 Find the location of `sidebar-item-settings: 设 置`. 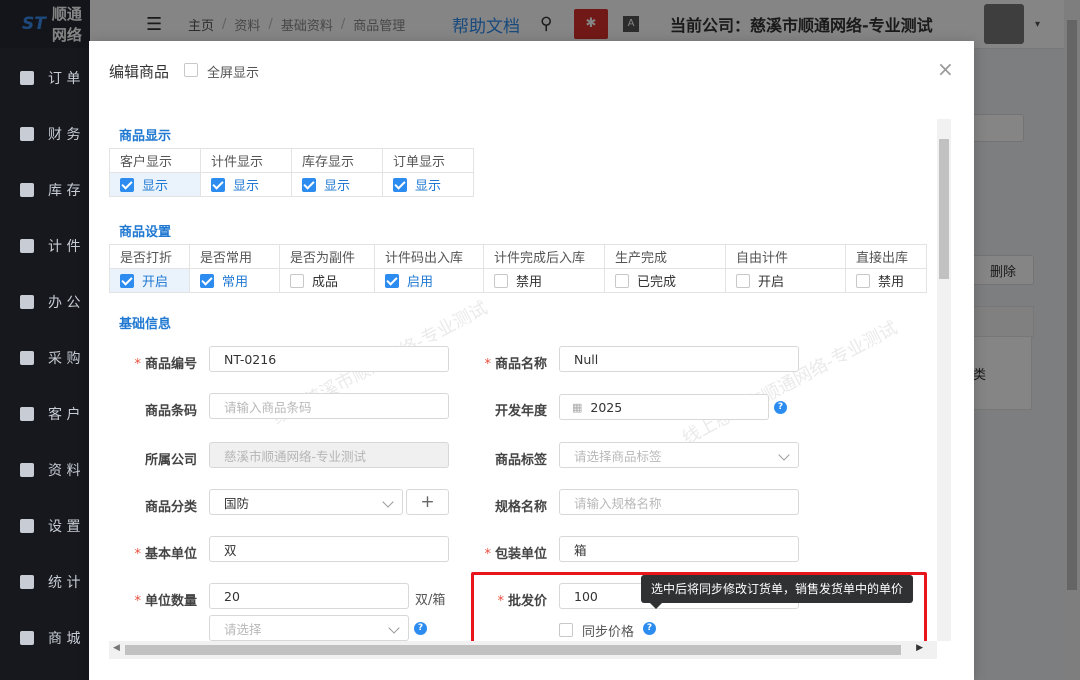

sidebar-item-settings: 设 置 is located at coordinates (45, 526).